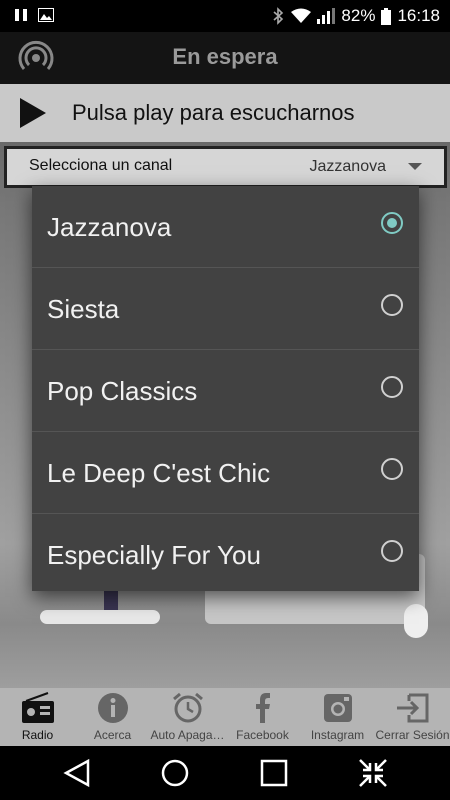 This screenshot has width=450, height=800. What do you see at coordinates (225, 167) in the screenshot?
I see `channel-selector: Selecciona un canal Jazzanova` at bounding box center [225, 167].